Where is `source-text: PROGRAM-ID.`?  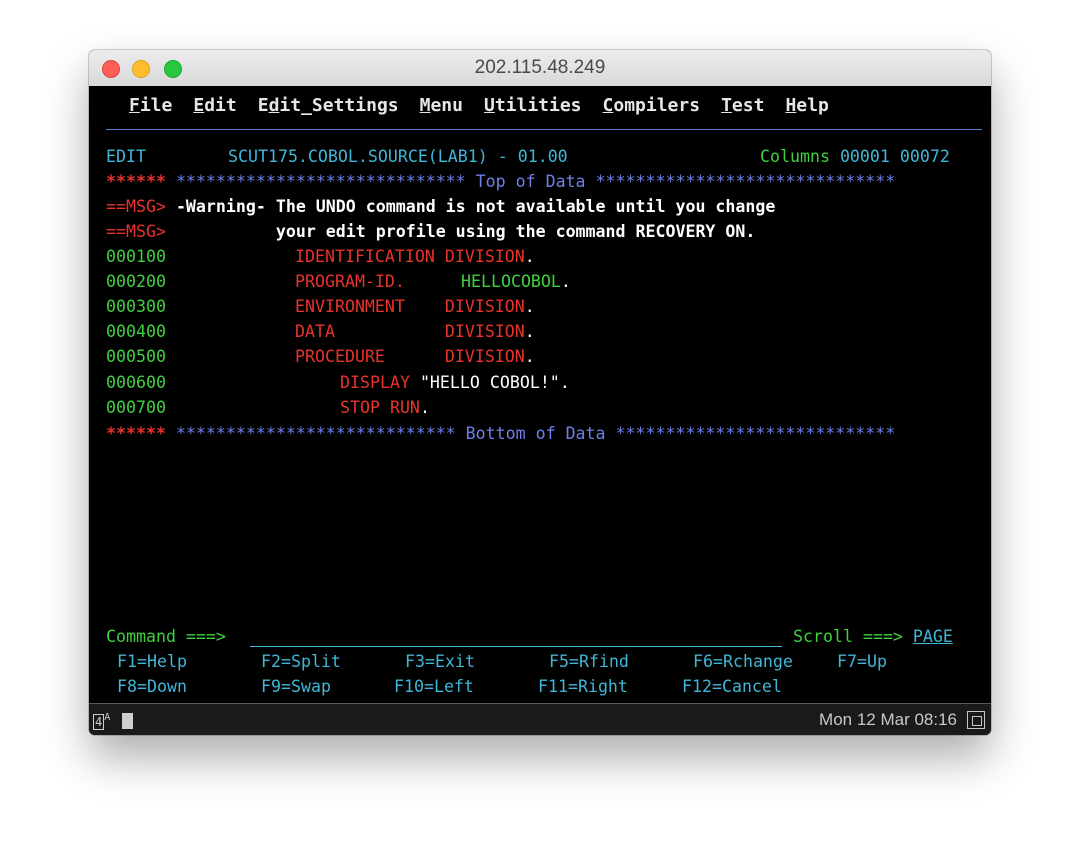
source-text: PROGRAM-ID. is located at coordinates (350, 281).